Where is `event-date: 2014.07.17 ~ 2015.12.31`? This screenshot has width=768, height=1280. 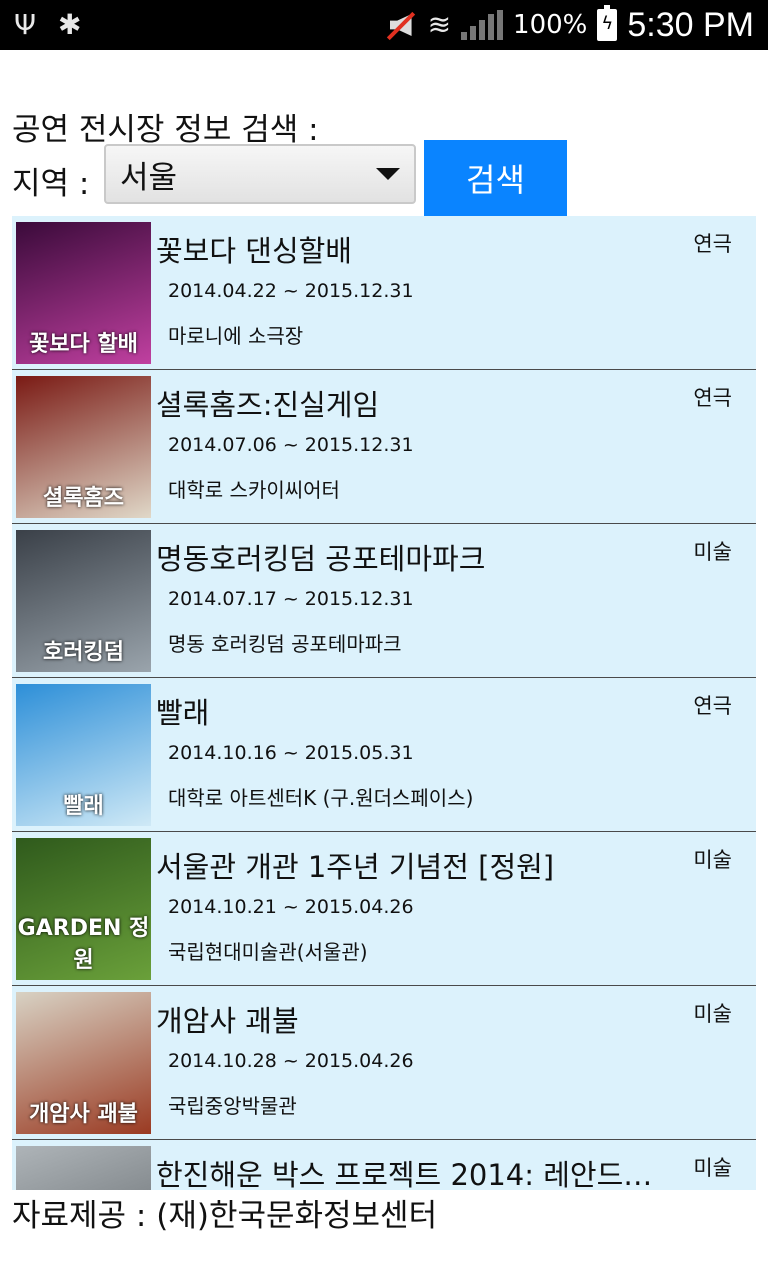
event-date: 2014.07.17 ~ 2015.12.31 is located at coordinates (291, 599).